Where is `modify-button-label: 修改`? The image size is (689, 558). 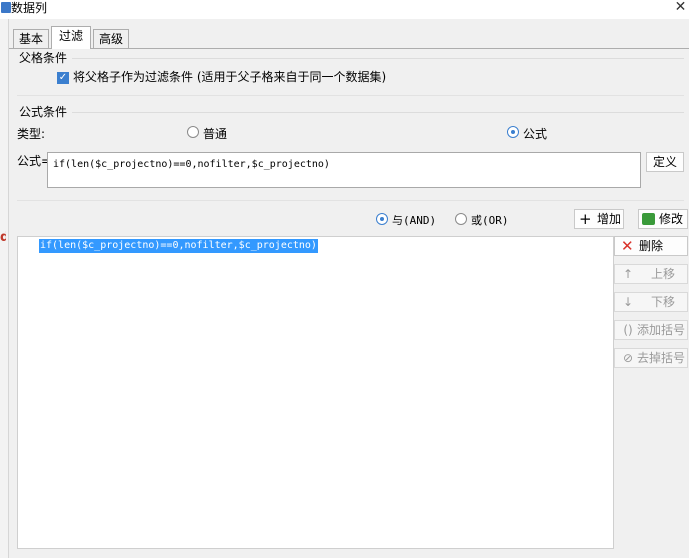 modify-button-label: 修改 is located at coordinates (671, 219).